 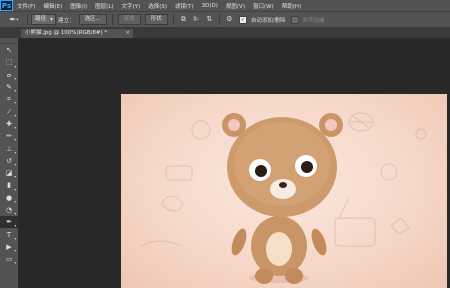 I want to click on auto-add-delete-label: 自动添加/删除, so click(x=268, y=20).